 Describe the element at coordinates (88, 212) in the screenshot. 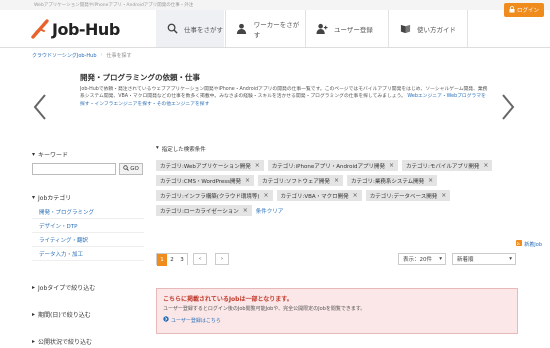

I see `category-item: 開発・プログラミング` at that location.